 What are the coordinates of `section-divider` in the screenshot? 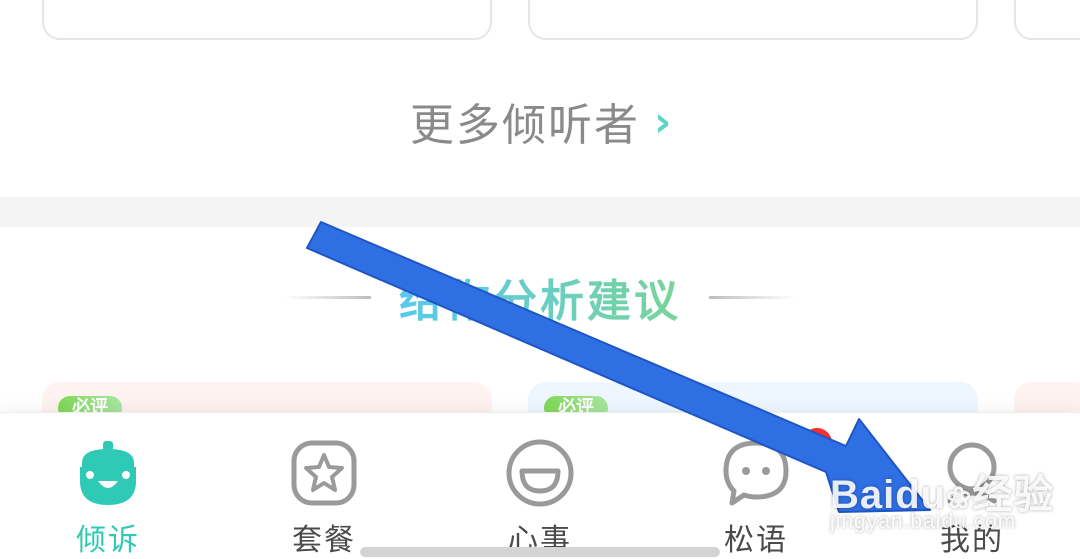 It's located at (540, 212).